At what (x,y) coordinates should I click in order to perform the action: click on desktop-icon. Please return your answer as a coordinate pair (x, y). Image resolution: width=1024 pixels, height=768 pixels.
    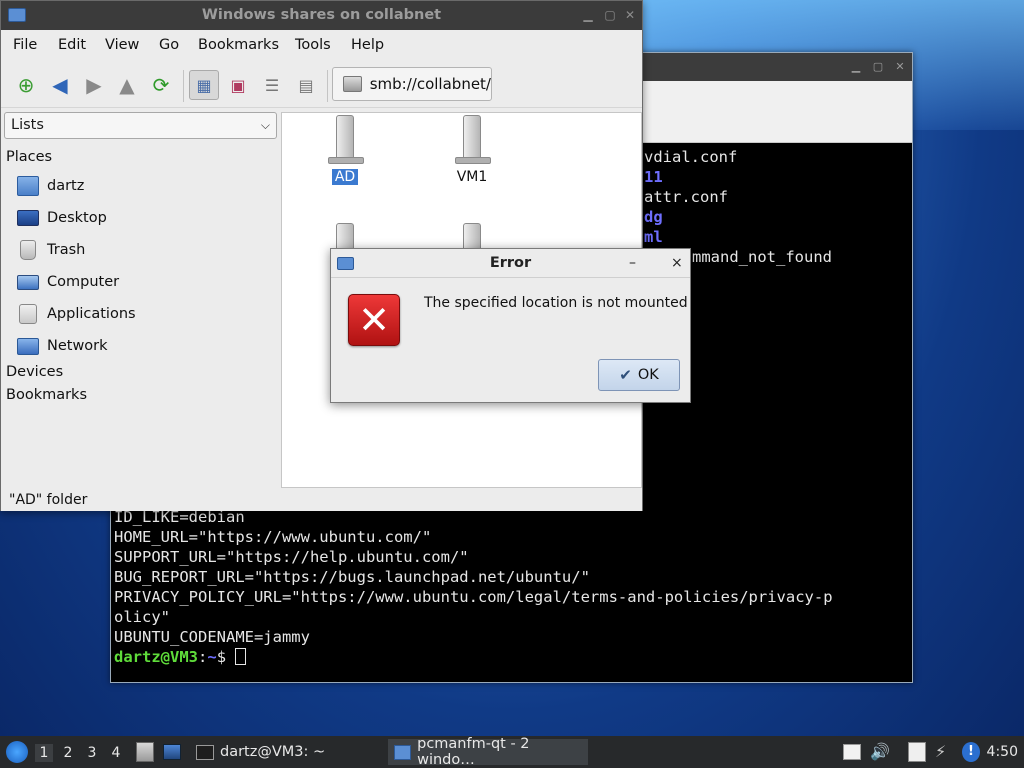
    Looking at the image, I should click on (28, 218).